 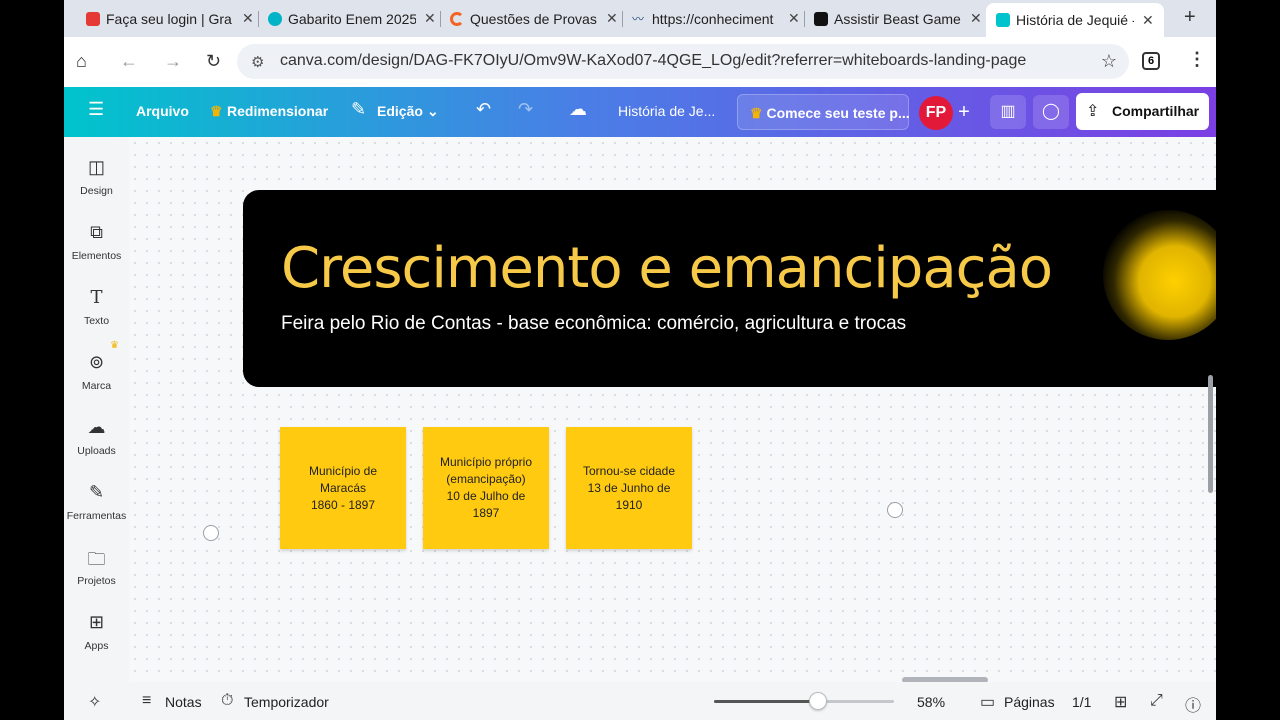 I want to click on elements-icon: ⧉, so click(x=96, y=232).